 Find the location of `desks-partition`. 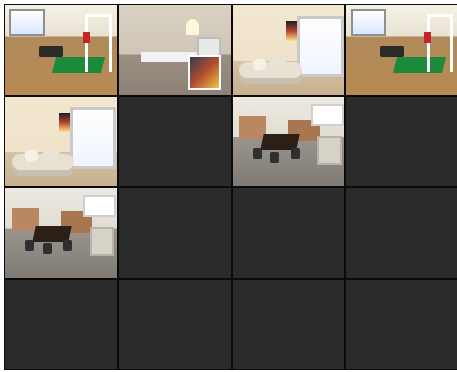

desks-partition is located at coordinates (253, 128).